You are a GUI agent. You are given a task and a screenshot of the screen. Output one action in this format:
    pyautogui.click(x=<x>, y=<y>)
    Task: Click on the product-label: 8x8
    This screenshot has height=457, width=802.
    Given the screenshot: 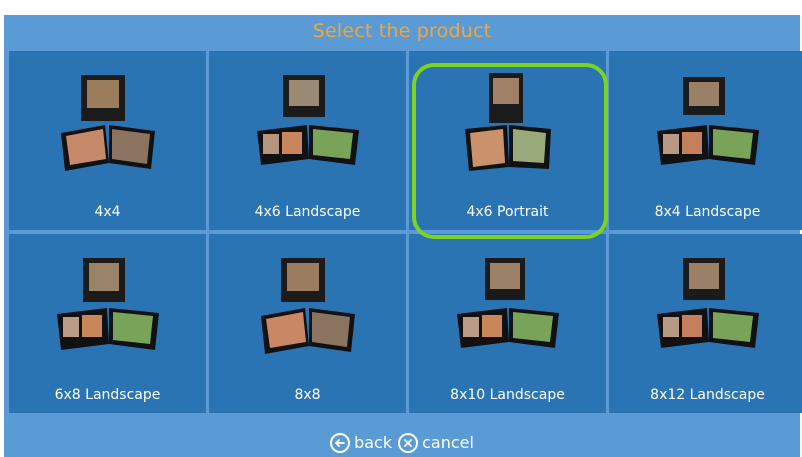 What is the action you would take?
    pyautogui.click(x=307, y=395)
    